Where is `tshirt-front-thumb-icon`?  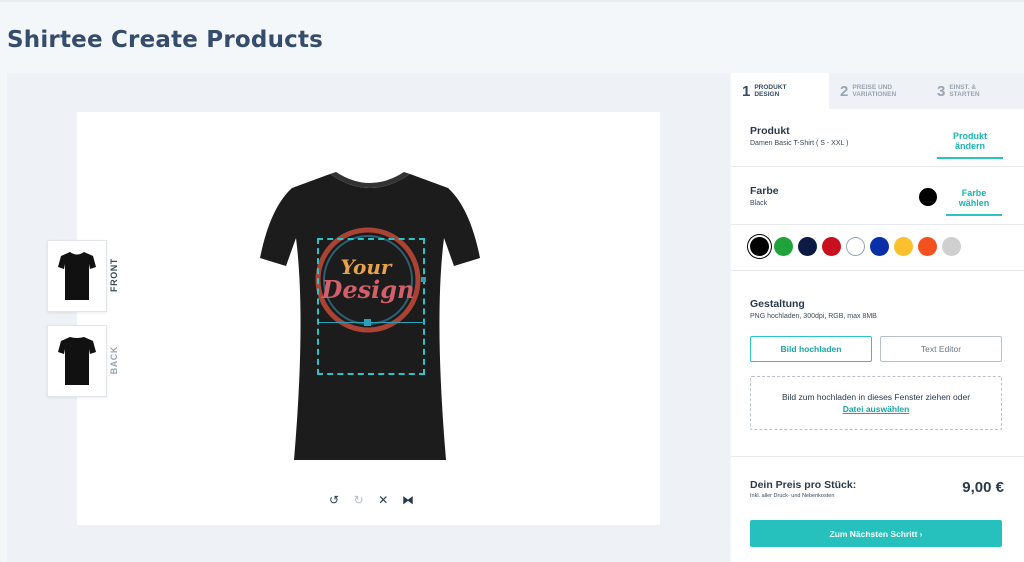 tshirt-front-thumb-icon is located at coordinates (77, 276).